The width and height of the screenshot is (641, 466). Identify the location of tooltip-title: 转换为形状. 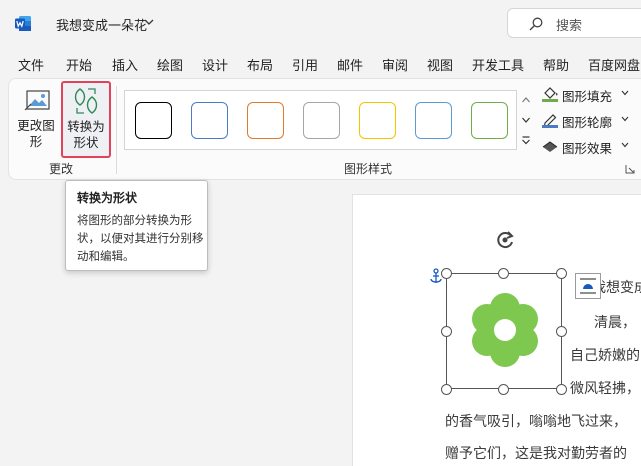
(107, 198).